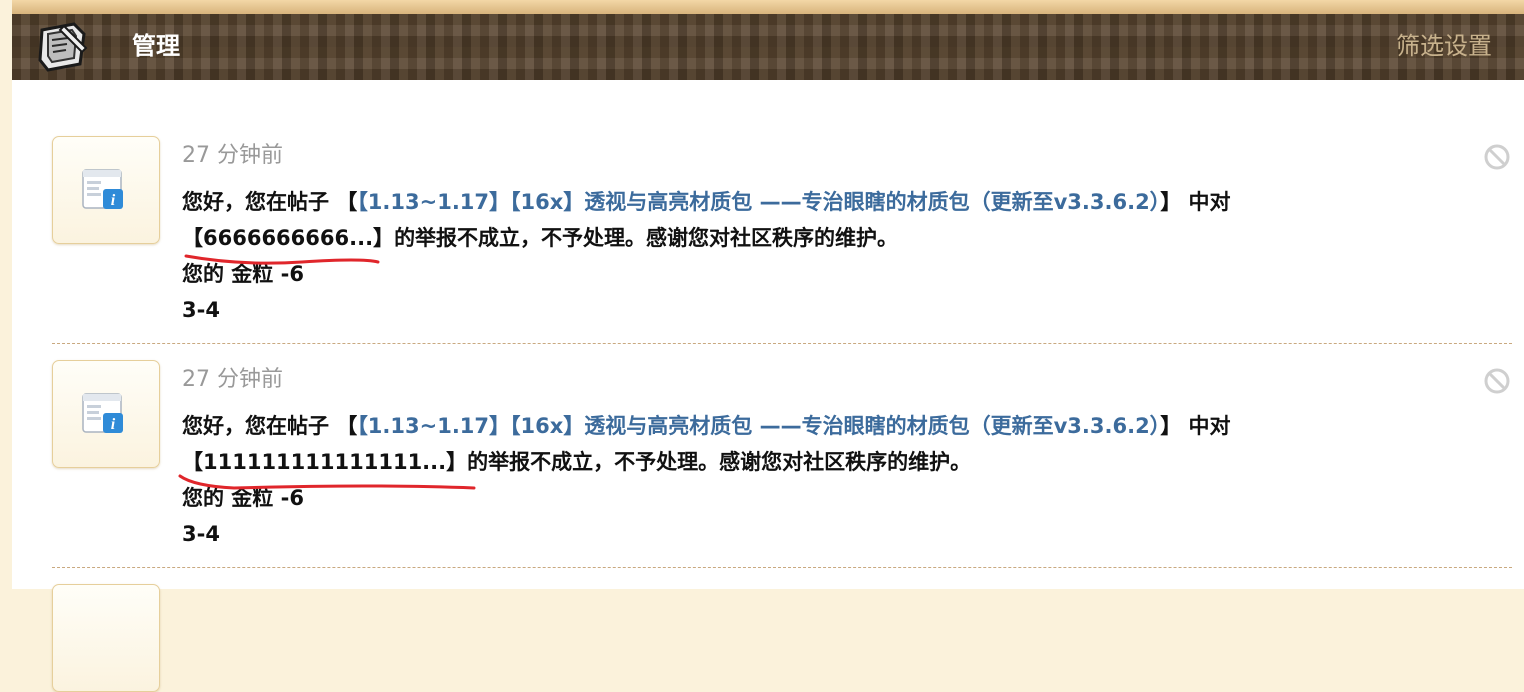 The height and width of the screenshot is (692, 1524). Describe the element at coordinates (288, 238) in the screenshot. I see `reported-content: 【6666666666...】` at that location.